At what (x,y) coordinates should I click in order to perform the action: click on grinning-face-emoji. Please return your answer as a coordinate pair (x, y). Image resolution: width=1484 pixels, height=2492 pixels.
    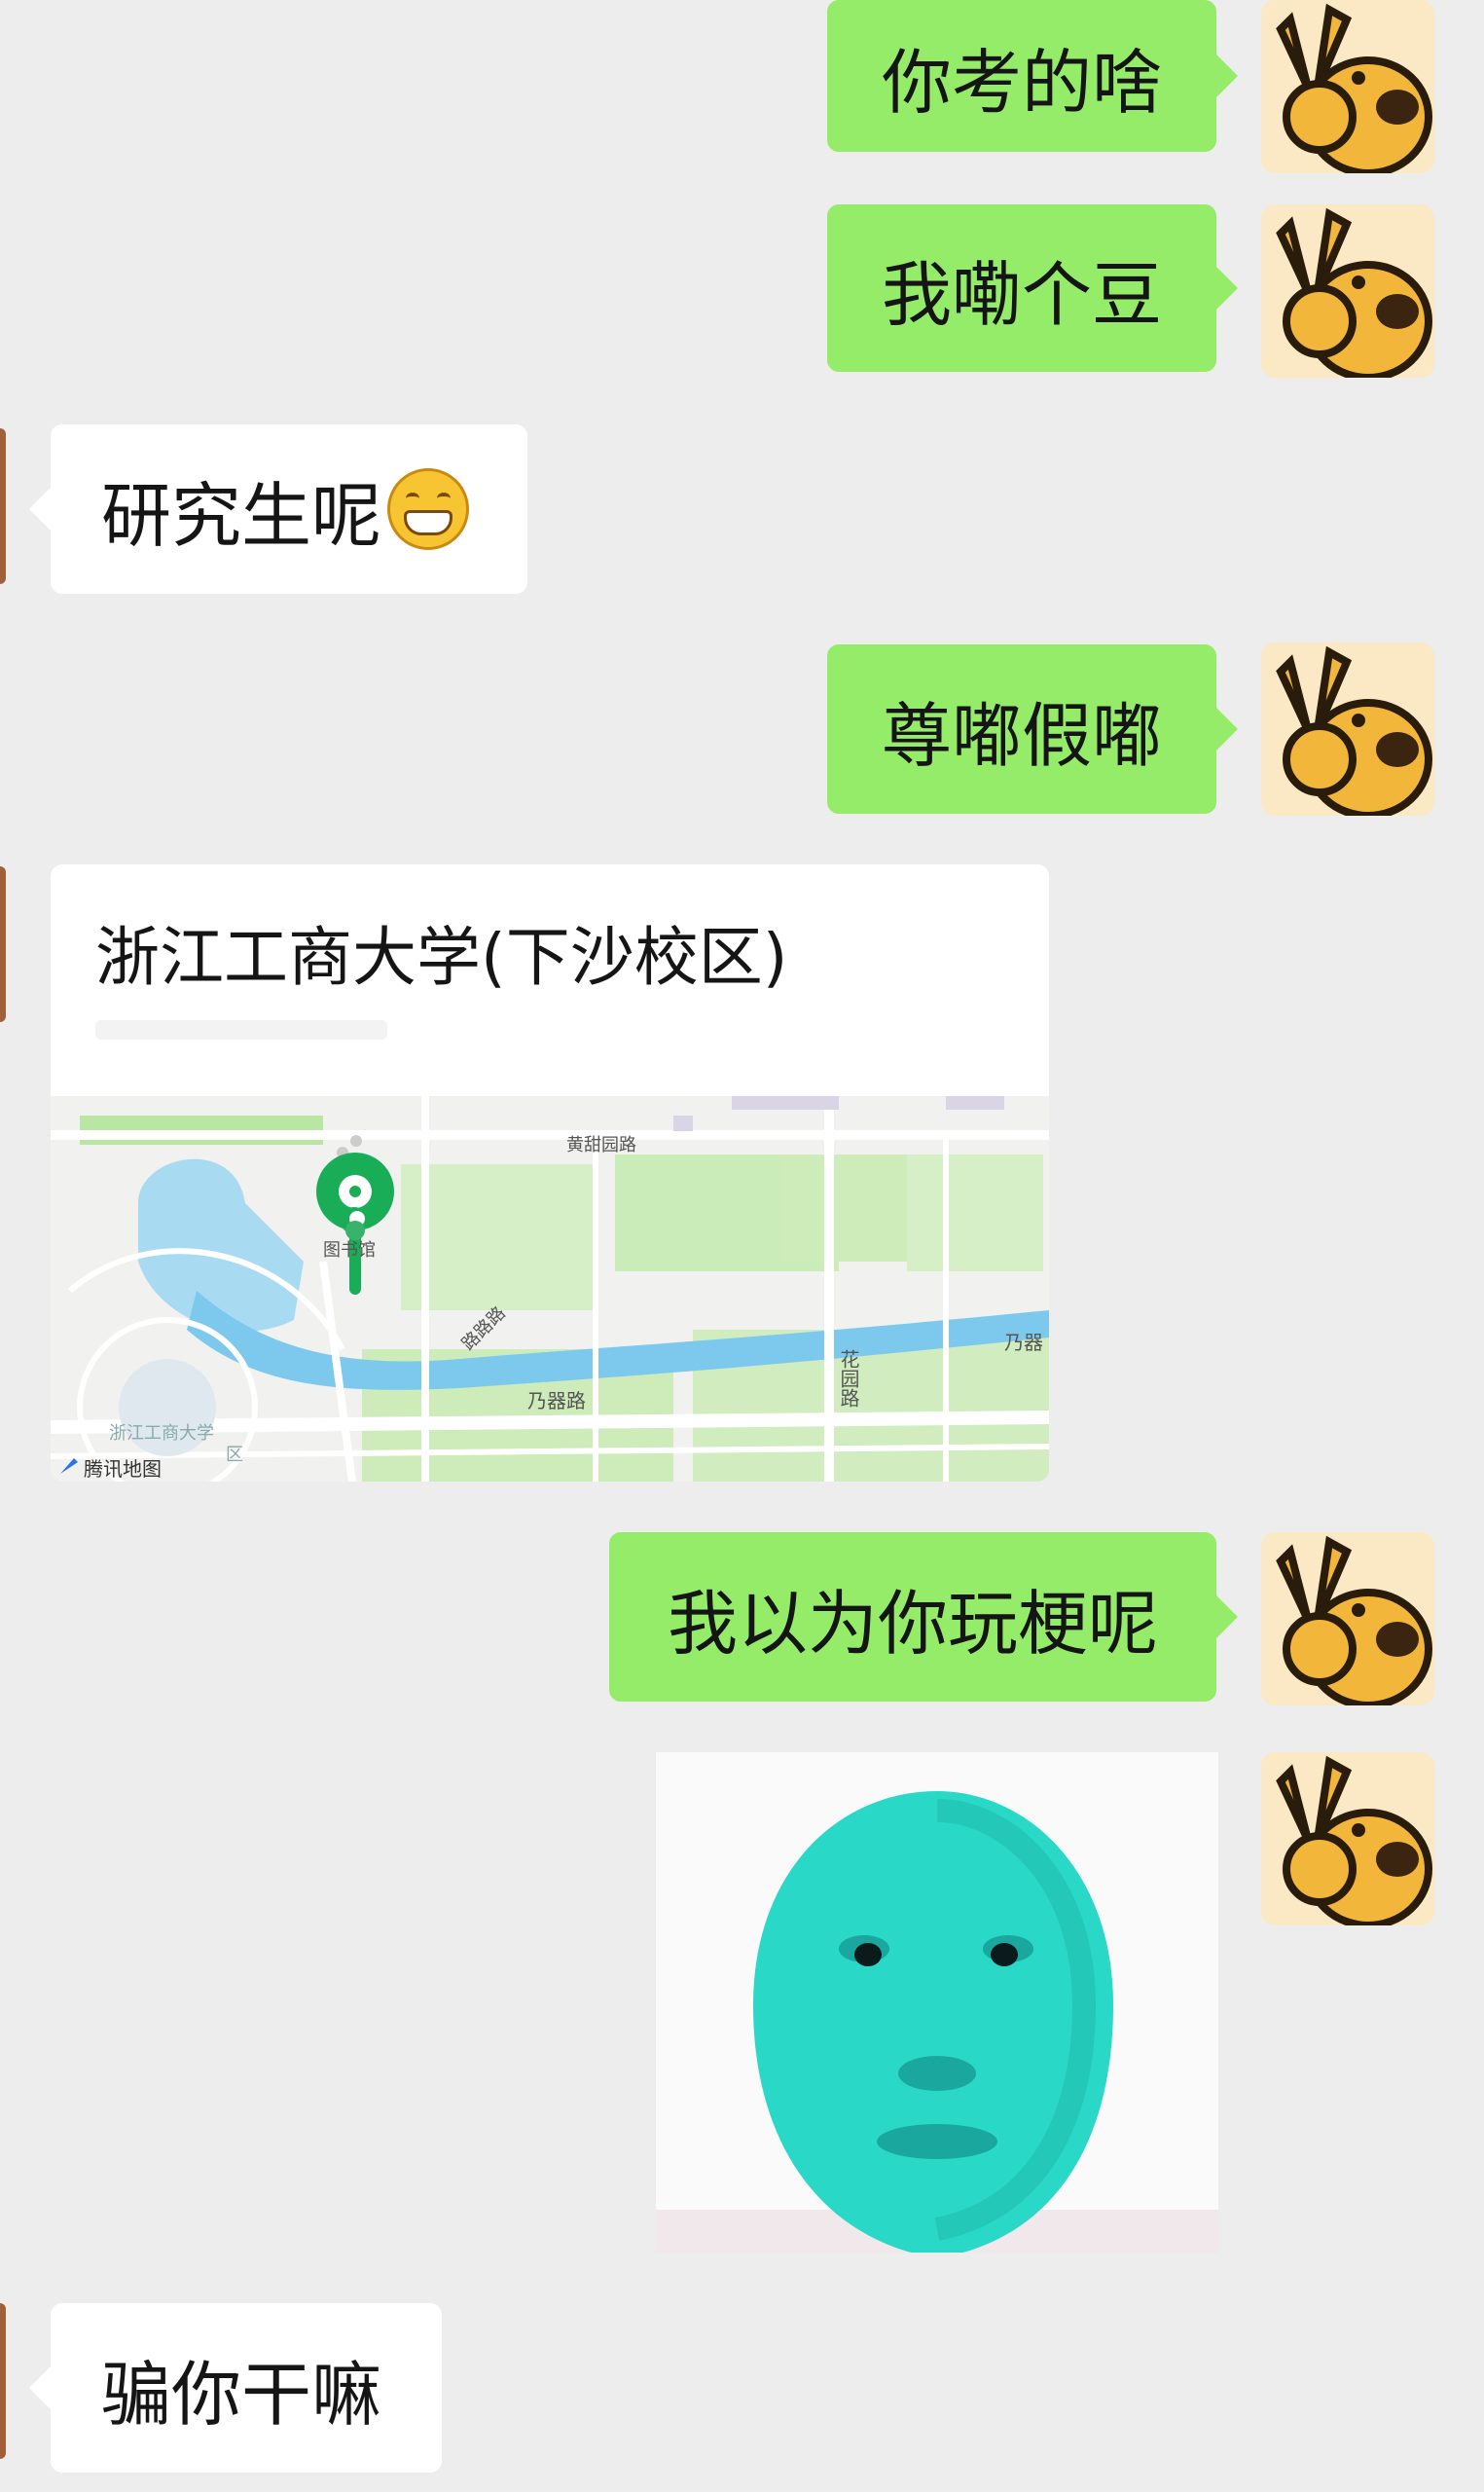
    Looking at the image, I should click on (429, 509).